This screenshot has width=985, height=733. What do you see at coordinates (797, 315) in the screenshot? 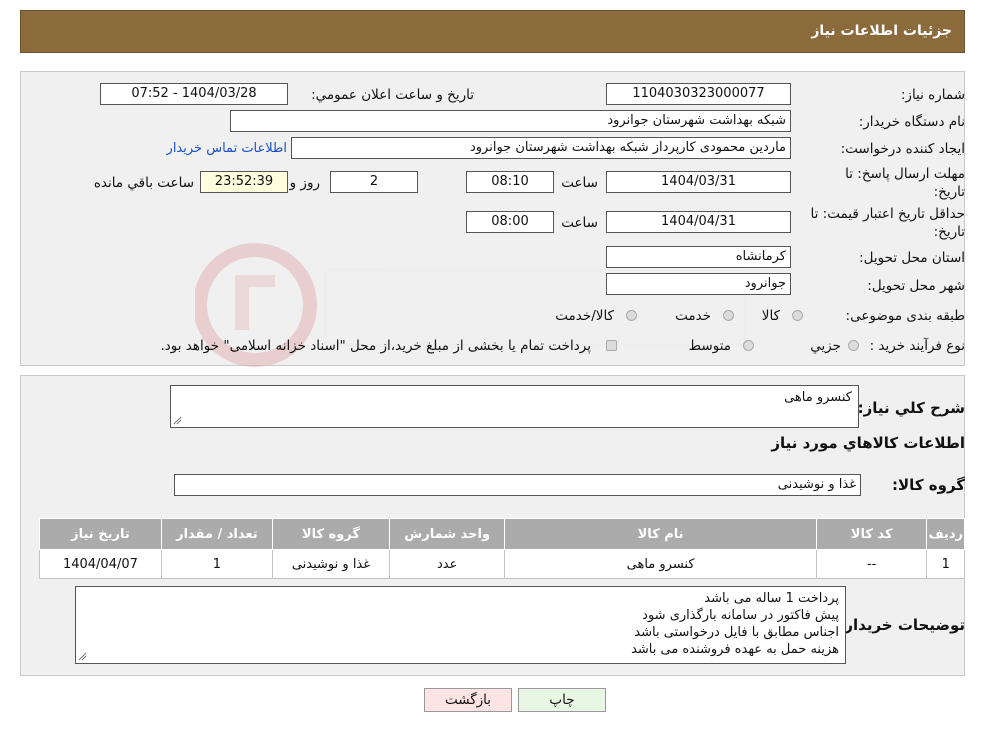
I see `category-radio-goods` at bounding box center [797, 315].